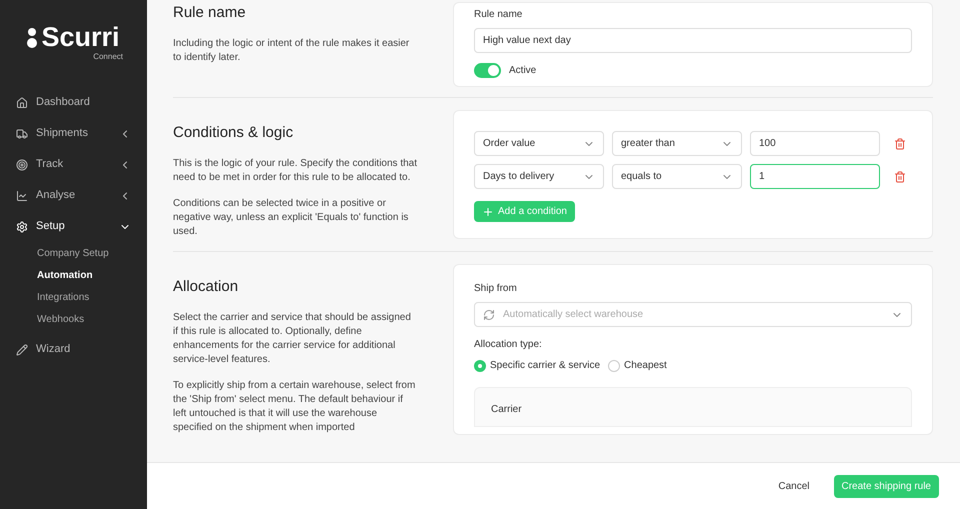 The image size is (960, 509). I want to click on toggle-label: Active, so click(522, 71).